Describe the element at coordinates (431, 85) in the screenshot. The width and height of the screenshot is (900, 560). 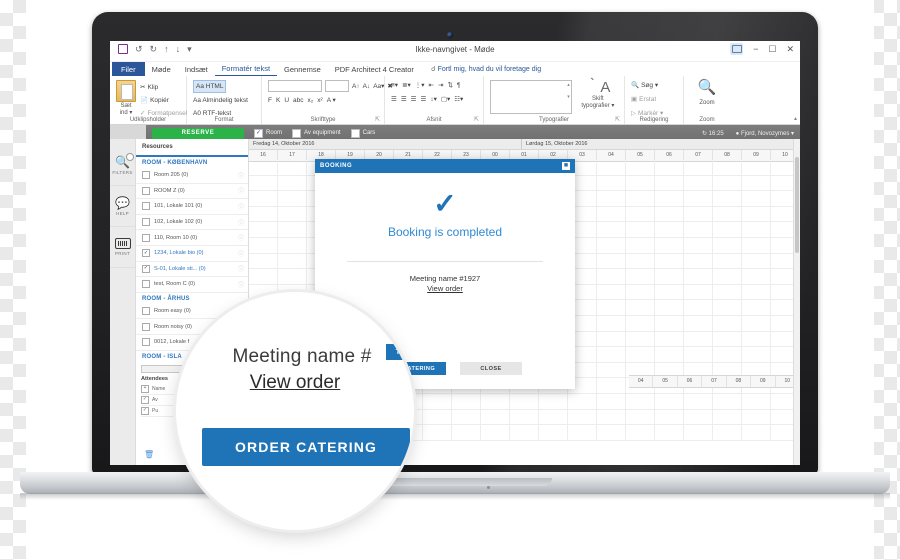
I see `indent-decrease-icon: ⇤` at that location.